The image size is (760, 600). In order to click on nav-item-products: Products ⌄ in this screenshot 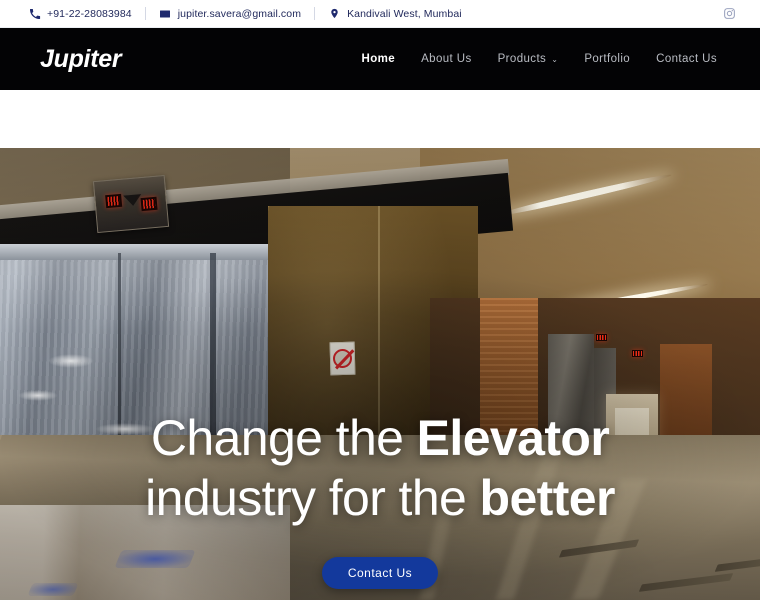, I will do `click(528, 59)`.